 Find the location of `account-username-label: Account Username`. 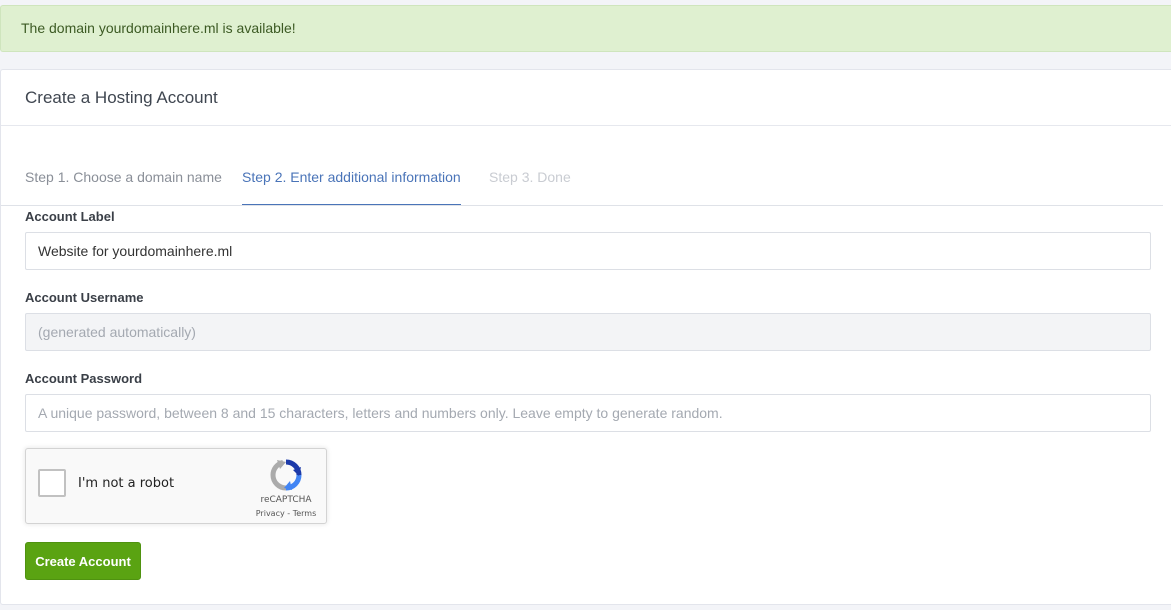

account-username-label: Account Username is located at coordinates (84, 297).